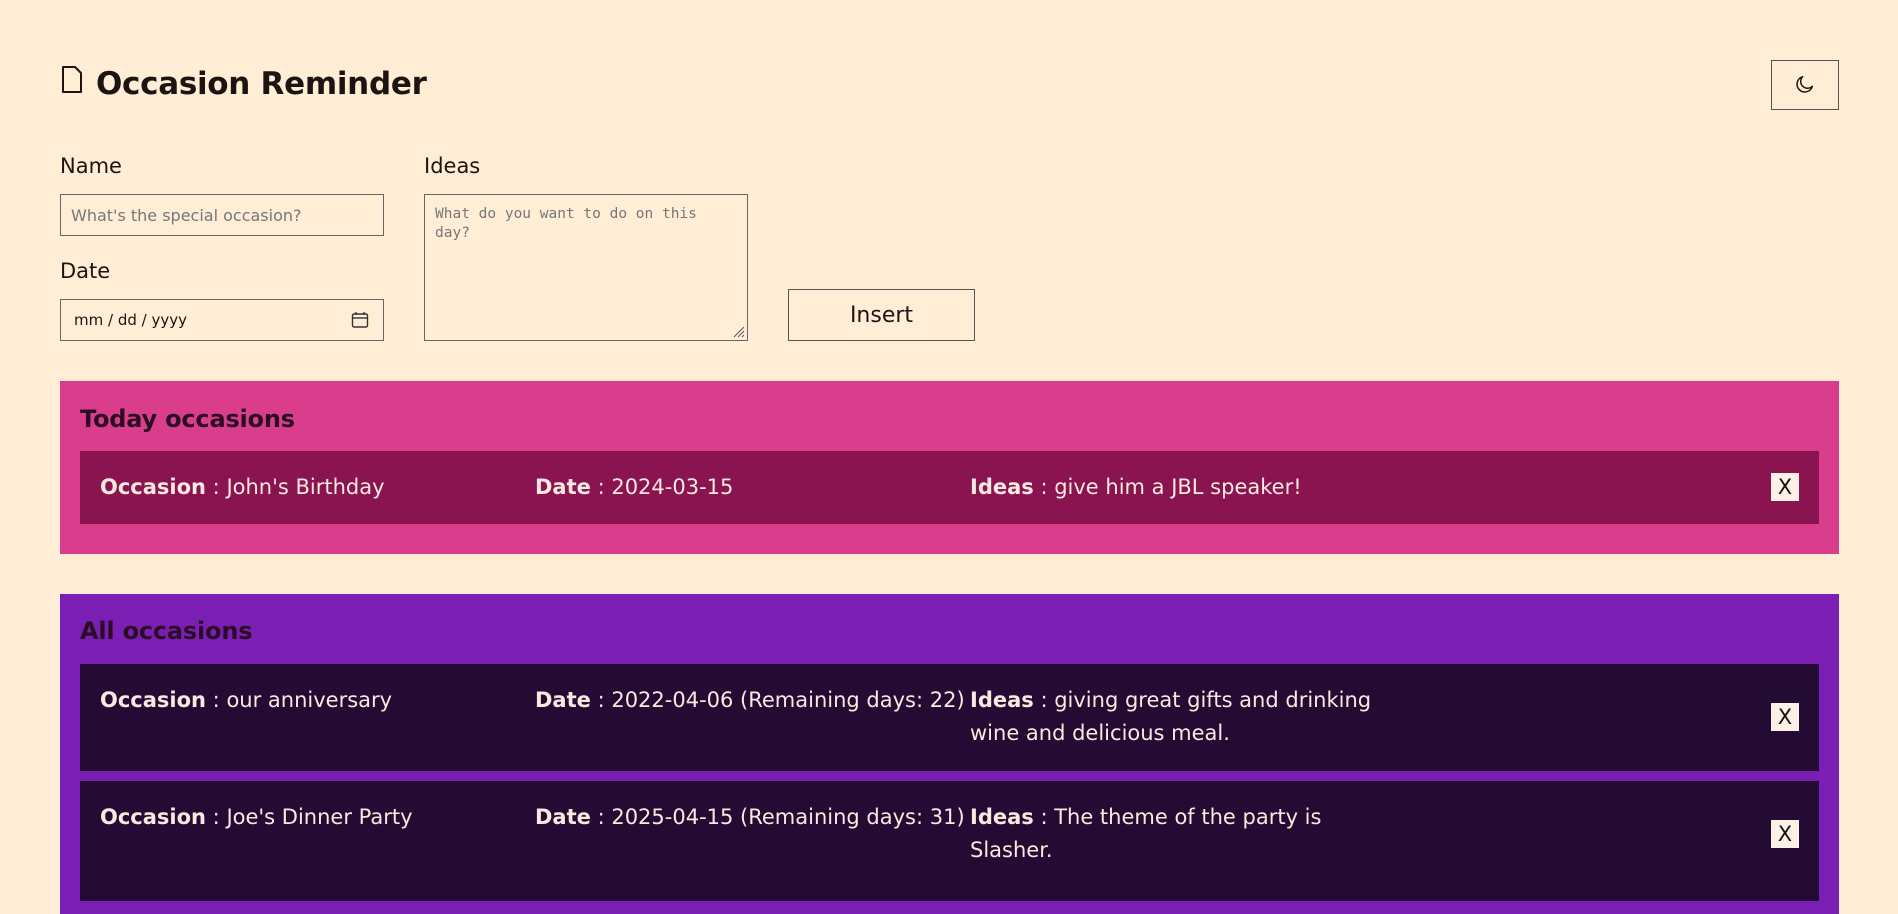  What do you see at coordinates (586, 267) in the screenshot?
I see `ideas-textarea: What do you want to do on this day?` at bounding box center [586, 267].